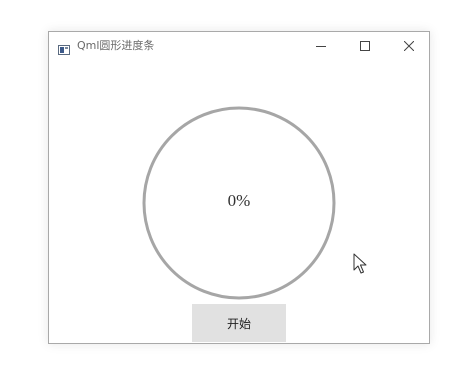 This screenshot has width=474, height=379. Describe the element at coordinates (239, 323) in the screenshot. I see `start-button: 开始` at that location.